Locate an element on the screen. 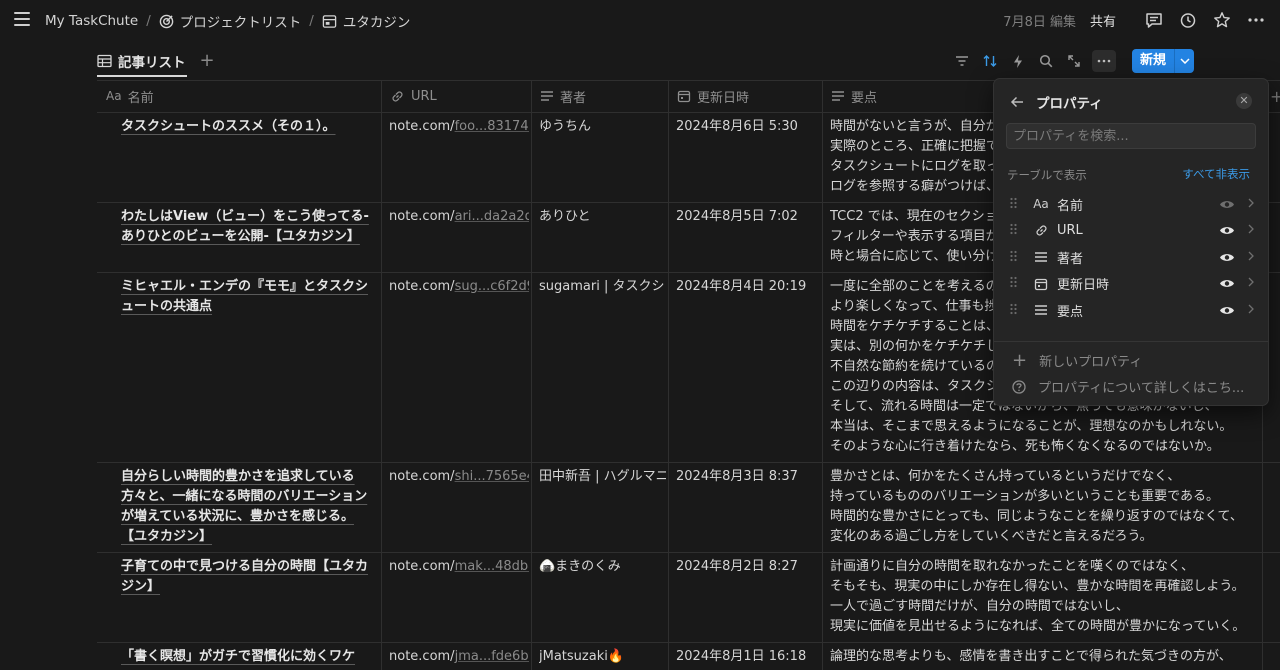 The width and height of the screenshot is (1280, 670). property-row: 著者 is located at coordinates (1132, 257).